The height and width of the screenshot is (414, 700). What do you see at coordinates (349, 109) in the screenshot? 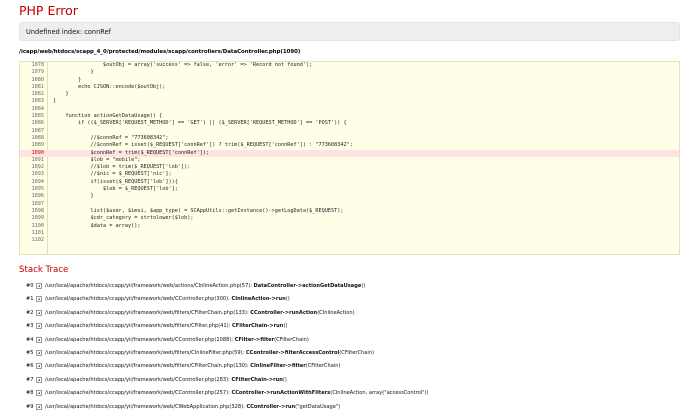
I see `code-line: 1084` at bounding box center [349, 109].